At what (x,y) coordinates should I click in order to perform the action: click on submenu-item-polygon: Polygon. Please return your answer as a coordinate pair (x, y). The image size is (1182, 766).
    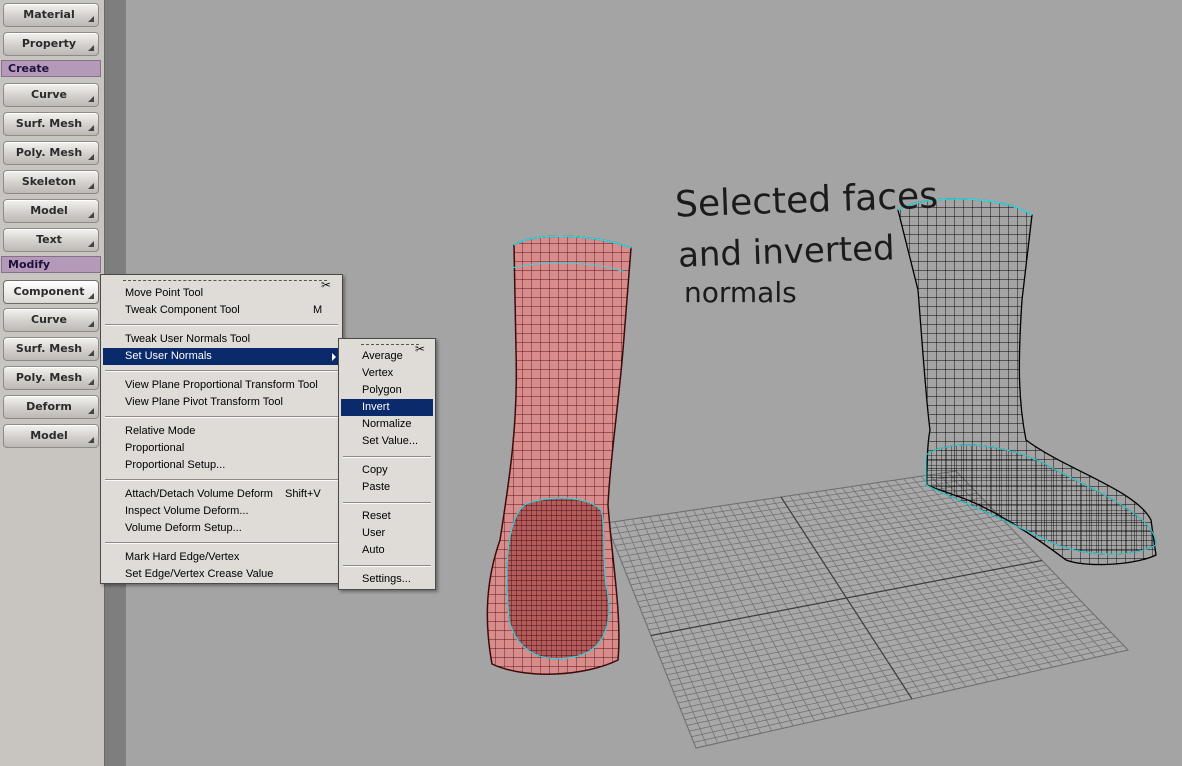
    Looking at the image, I should click on (387, 390).